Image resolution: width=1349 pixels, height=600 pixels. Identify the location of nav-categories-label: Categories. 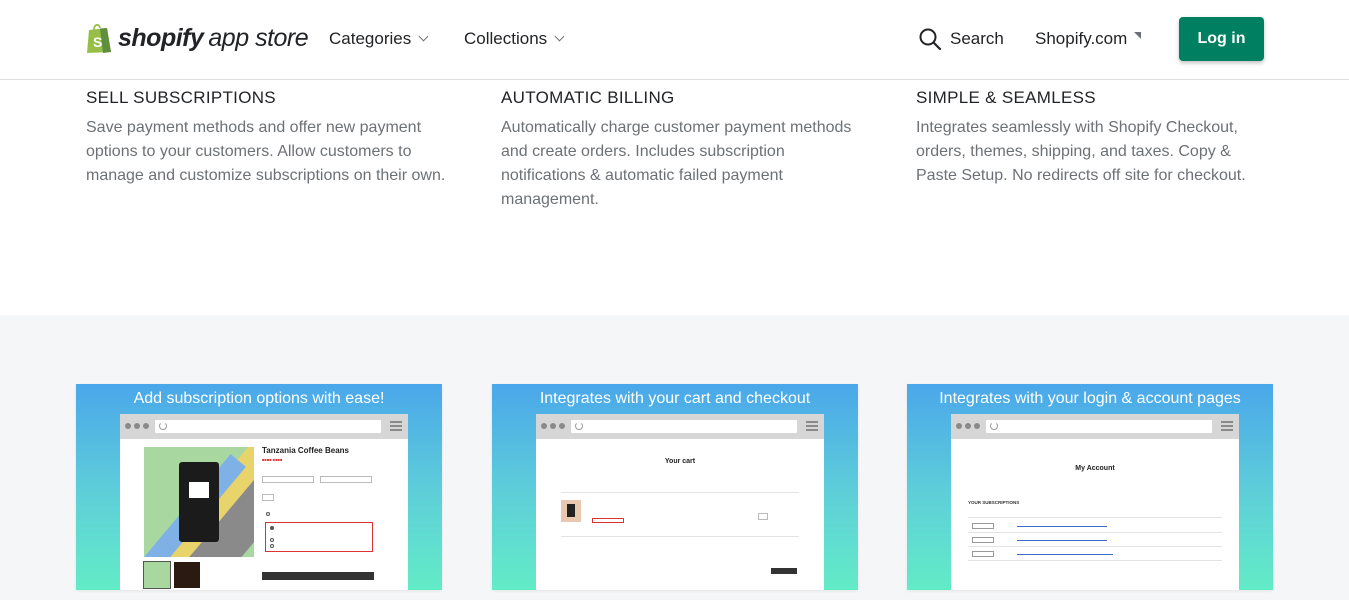
(370, 38).